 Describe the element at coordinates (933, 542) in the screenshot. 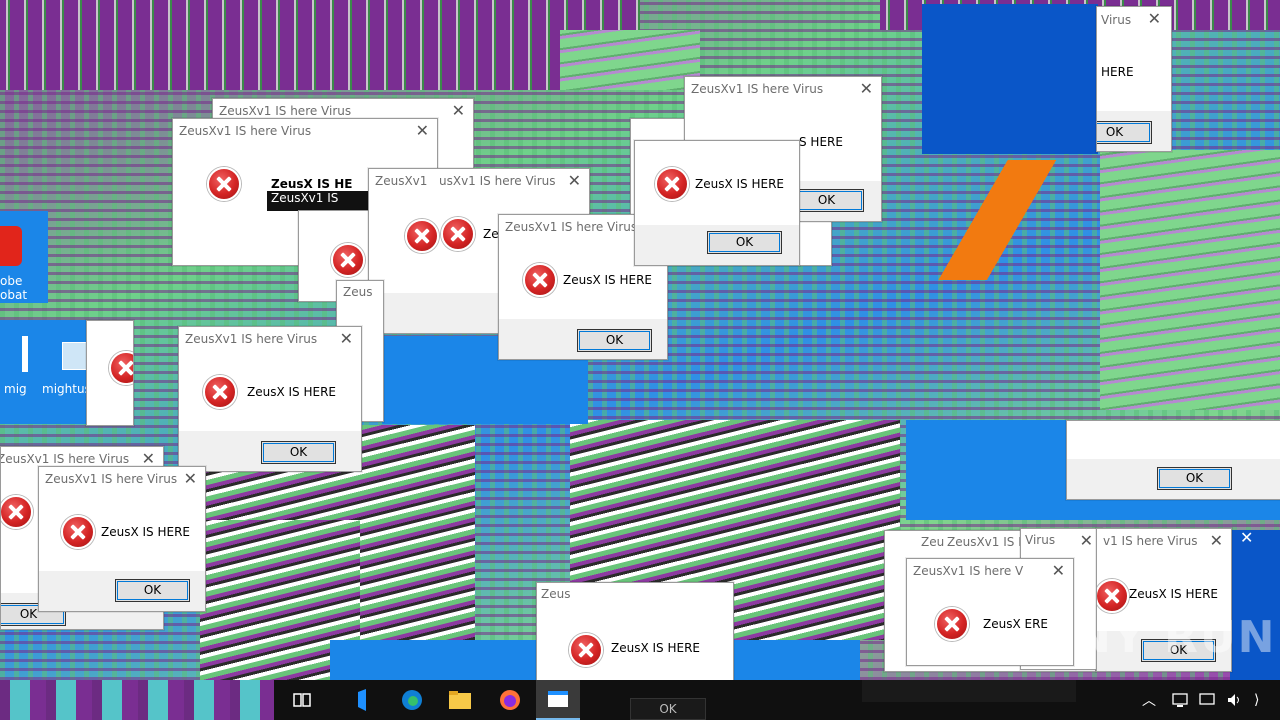

I see `dialog-title: Zeu` at that location.